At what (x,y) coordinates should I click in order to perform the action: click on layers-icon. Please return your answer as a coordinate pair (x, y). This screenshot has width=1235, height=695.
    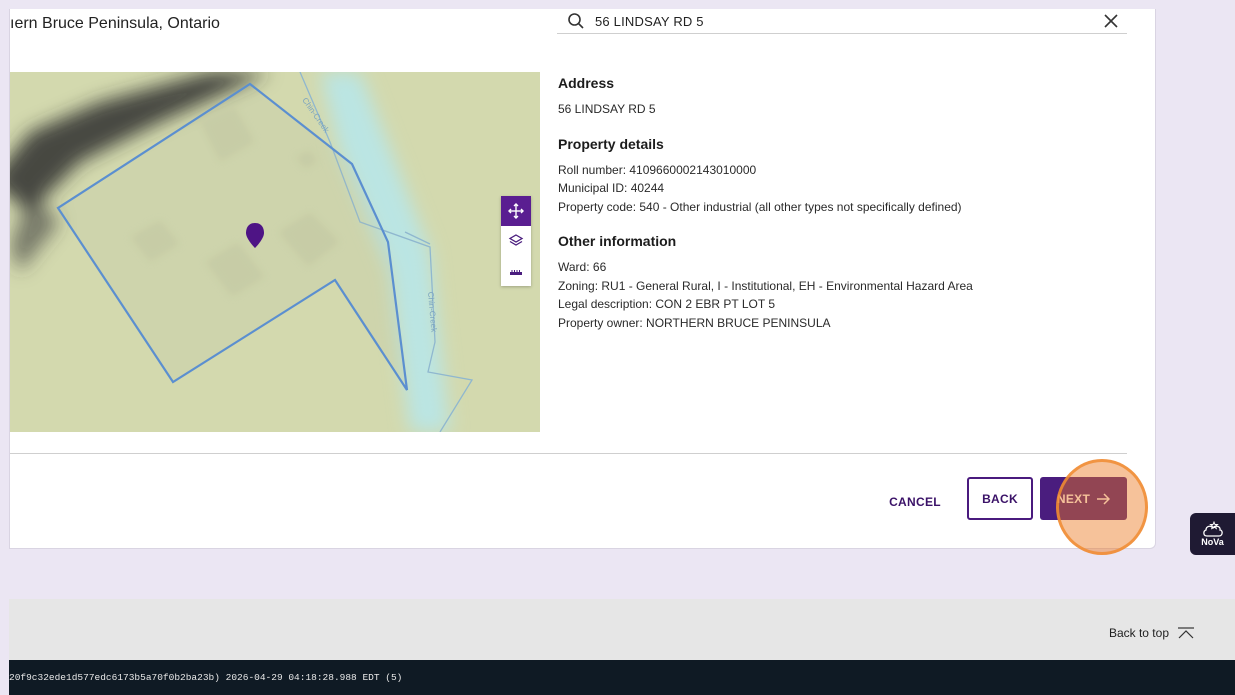
    Looking at the image, I should click on (516, 240).